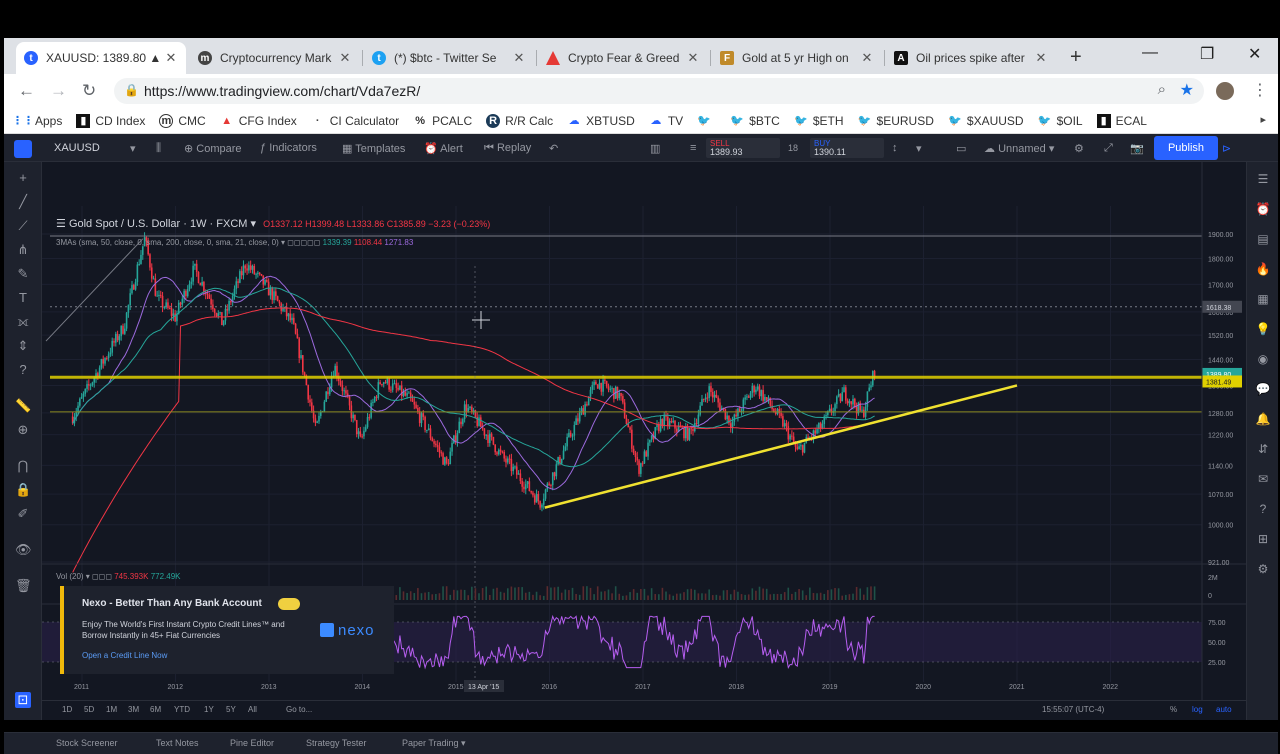 The width and height of the screenshot is (1280, 754). Describe the element at coordinates (23, 514) in the screenshot. I see `stay-drawing-icon: ✐` at that location.